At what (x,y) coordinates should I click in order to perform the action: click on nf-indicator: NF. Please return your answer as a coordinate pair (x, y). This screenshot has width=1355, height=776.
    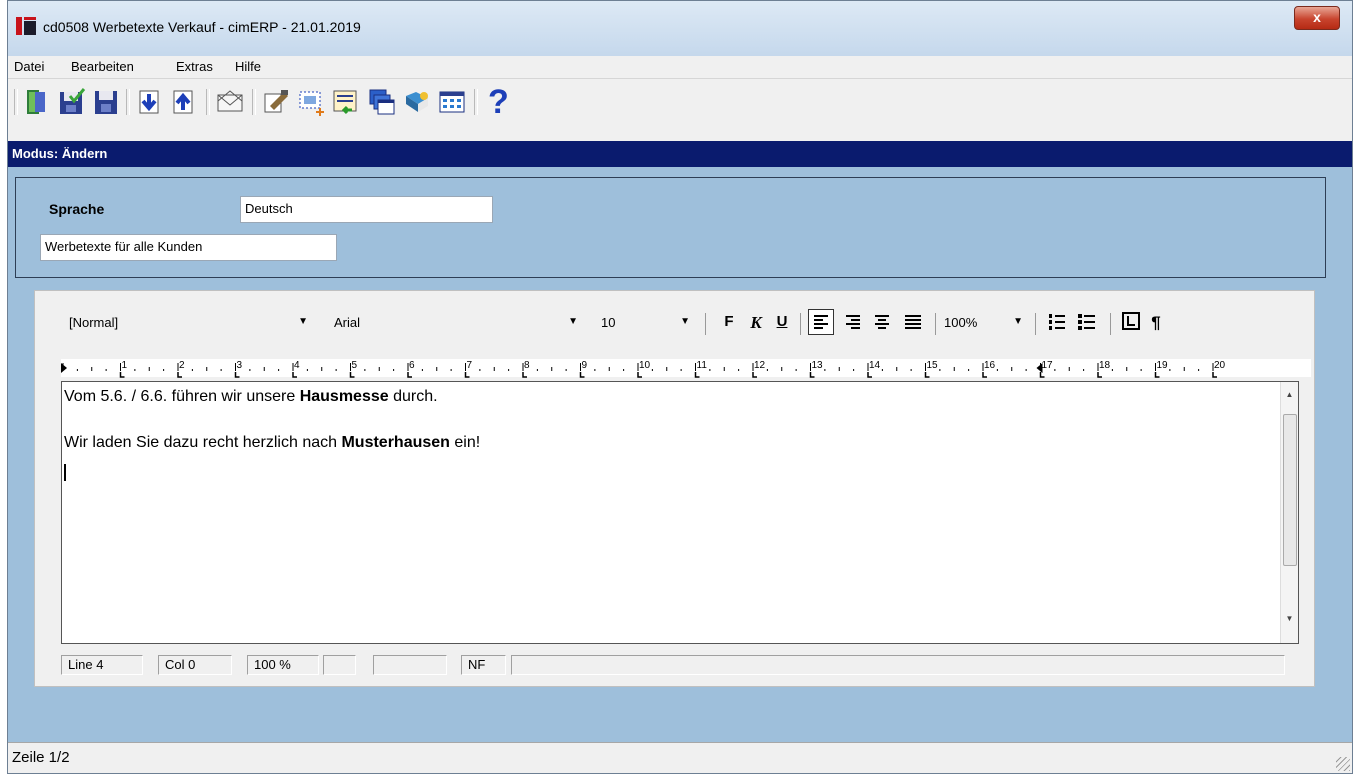
    Looking at the image, I should click on (483, 665).